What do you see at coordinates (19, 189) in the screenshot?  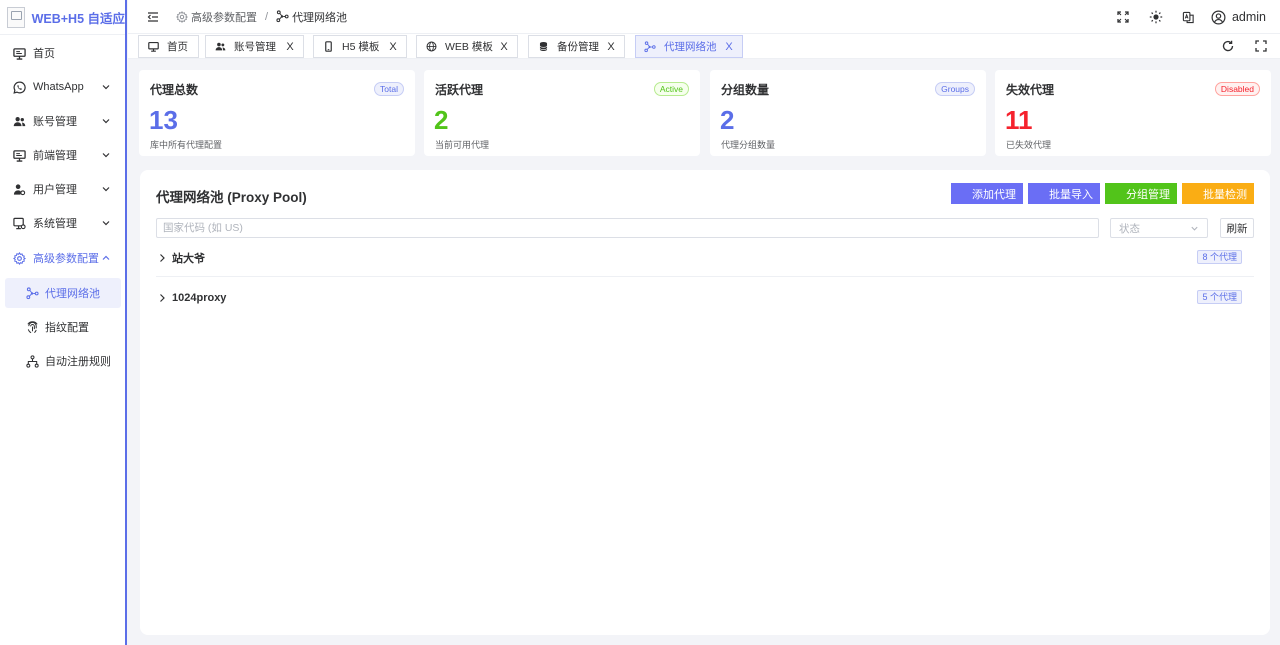 I see `user-gear-icon` at bounding box center [19, 189].